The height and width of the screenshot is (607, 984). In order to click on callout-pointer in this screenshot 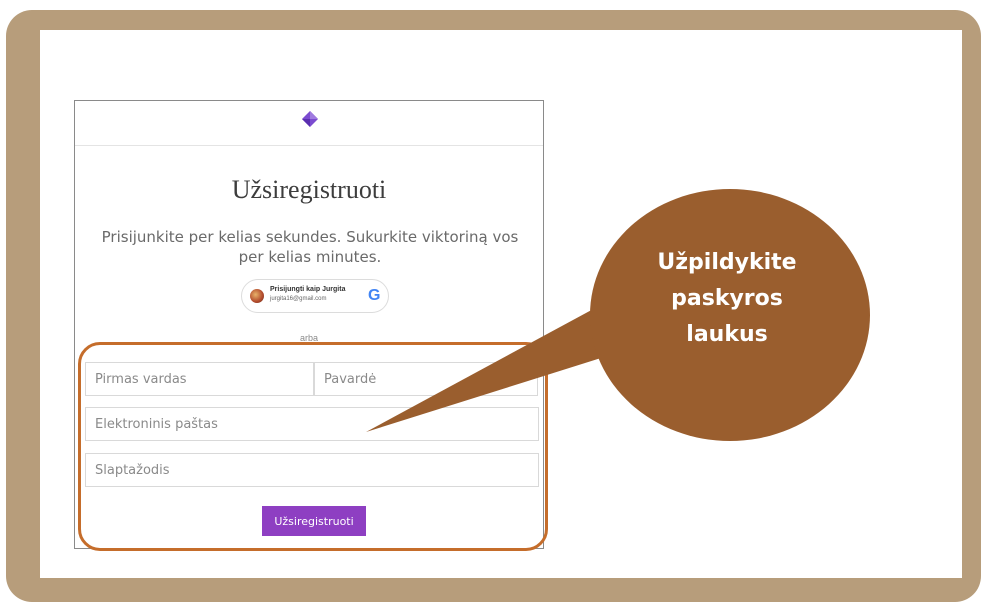, I will do `click(493, 366)`.